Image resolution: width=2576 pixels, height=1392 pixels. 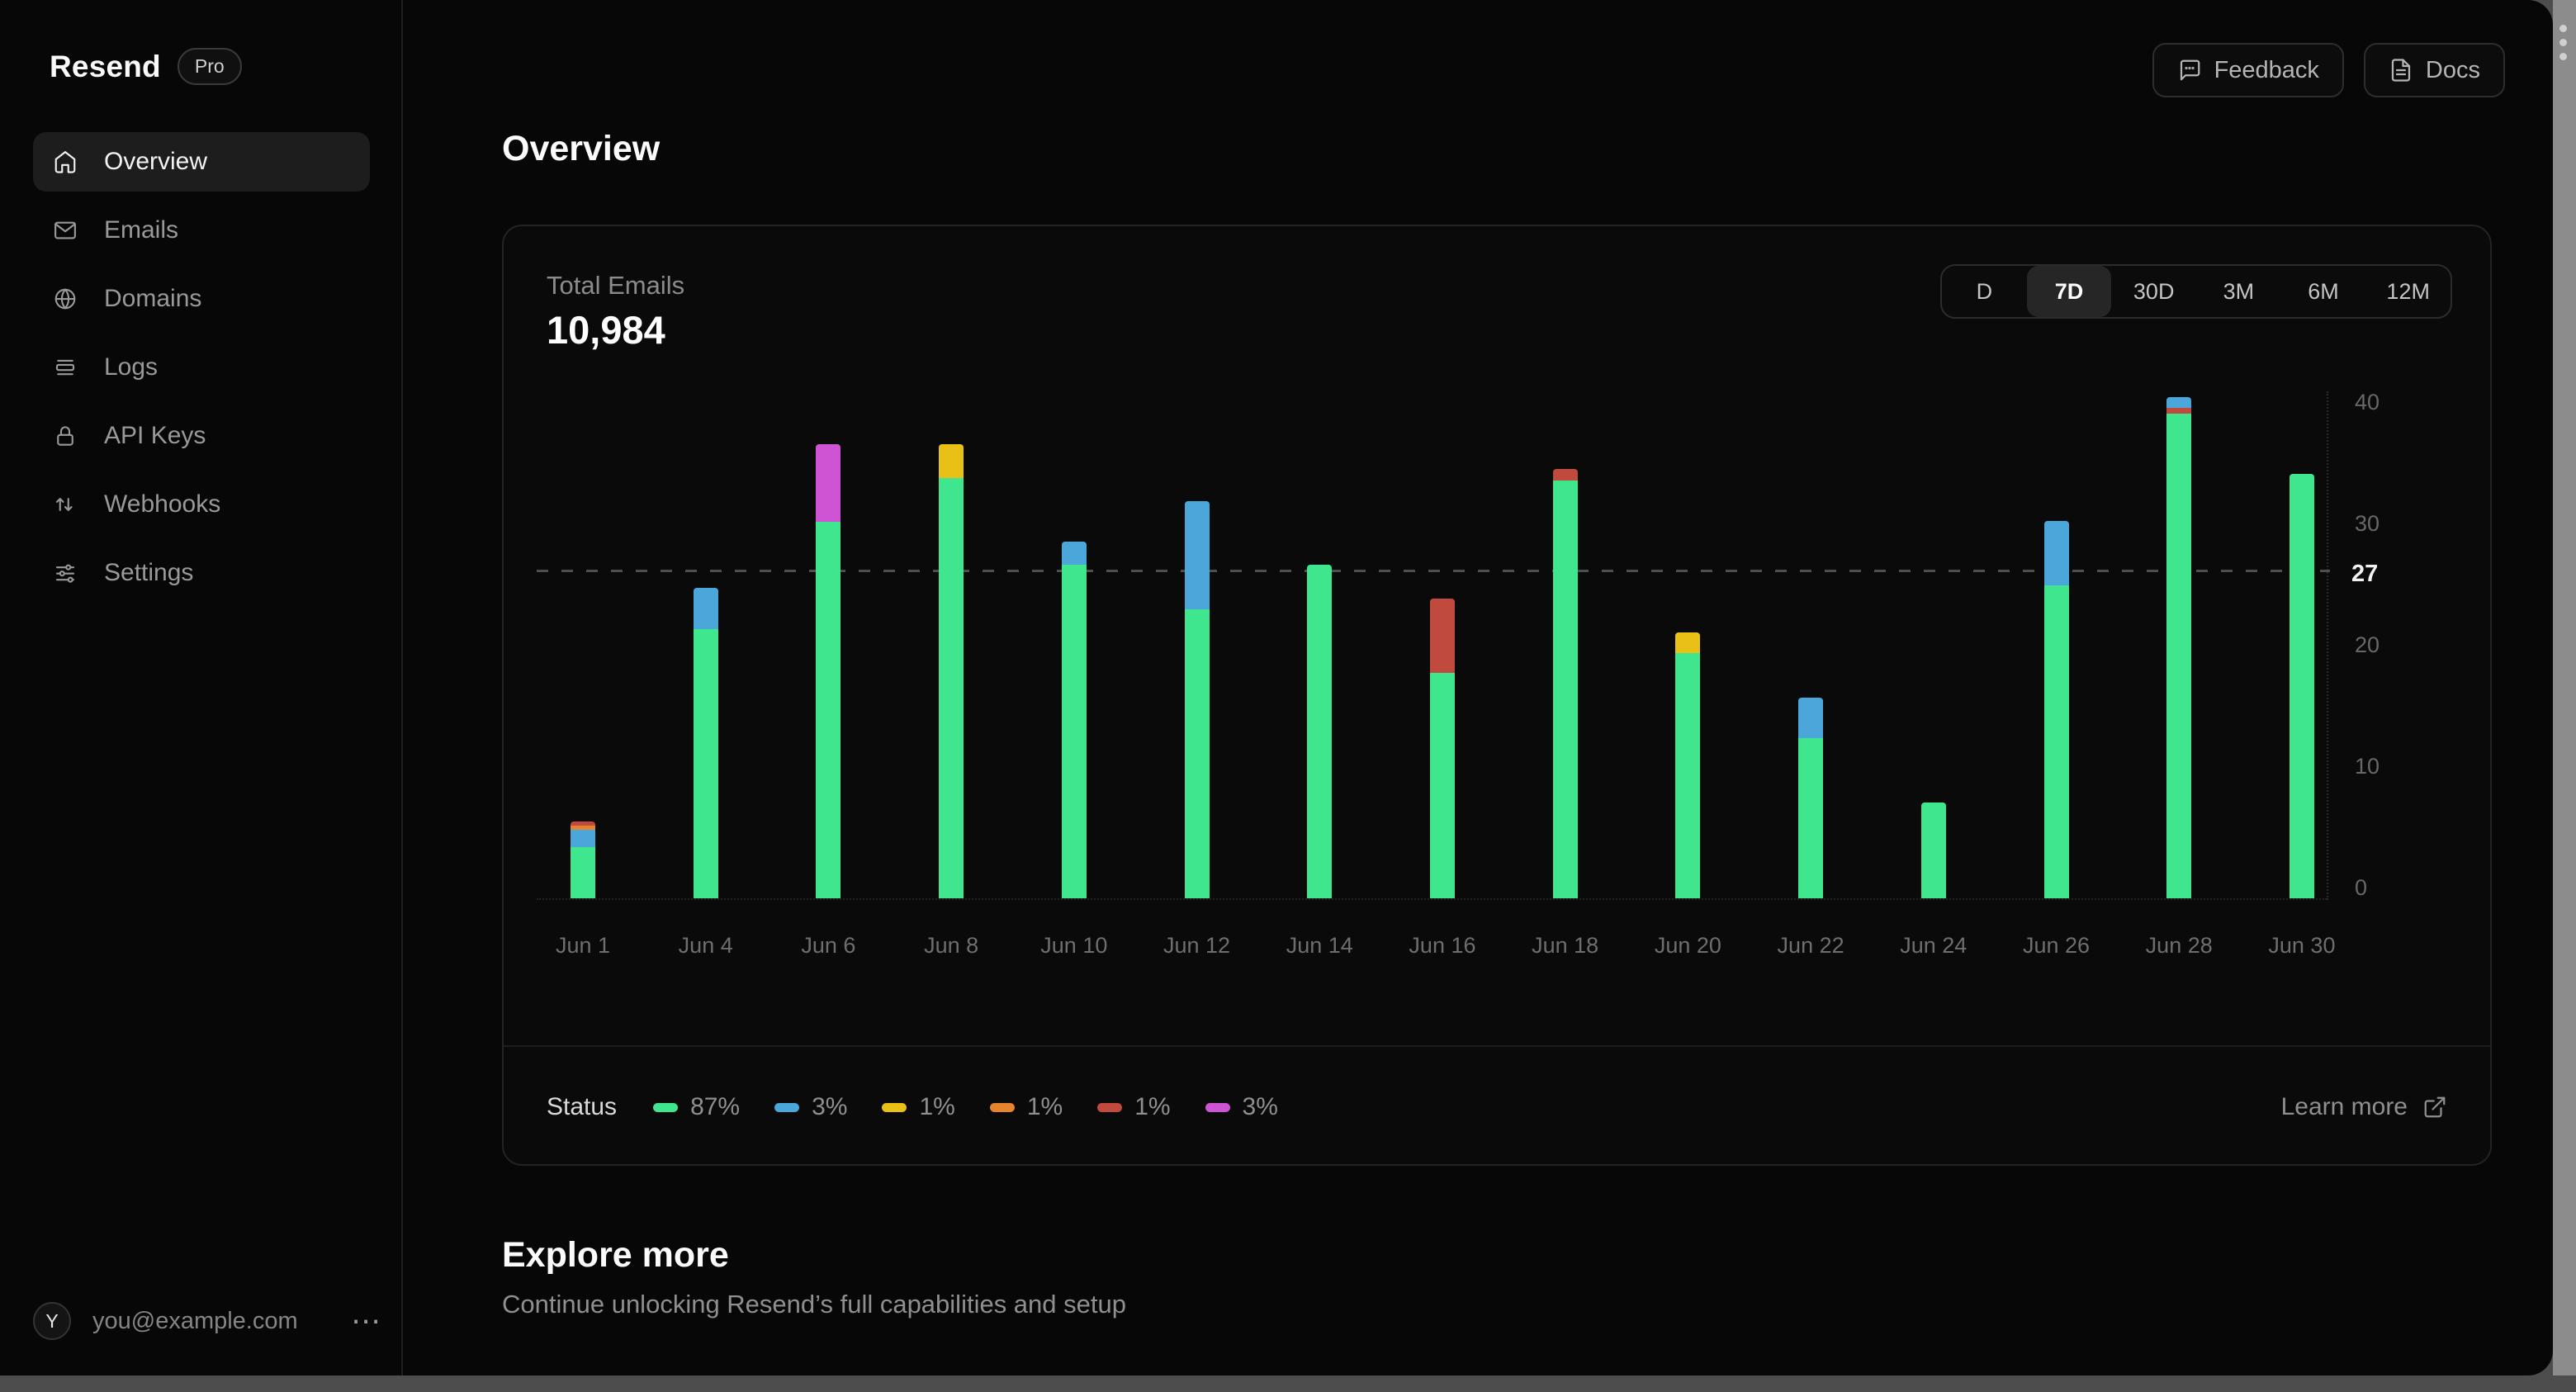 What do you see at coordinates (2179, 945) in the screenshot?
I see `x-axis-label: Jun 28` at bounding box center [2179, 945].